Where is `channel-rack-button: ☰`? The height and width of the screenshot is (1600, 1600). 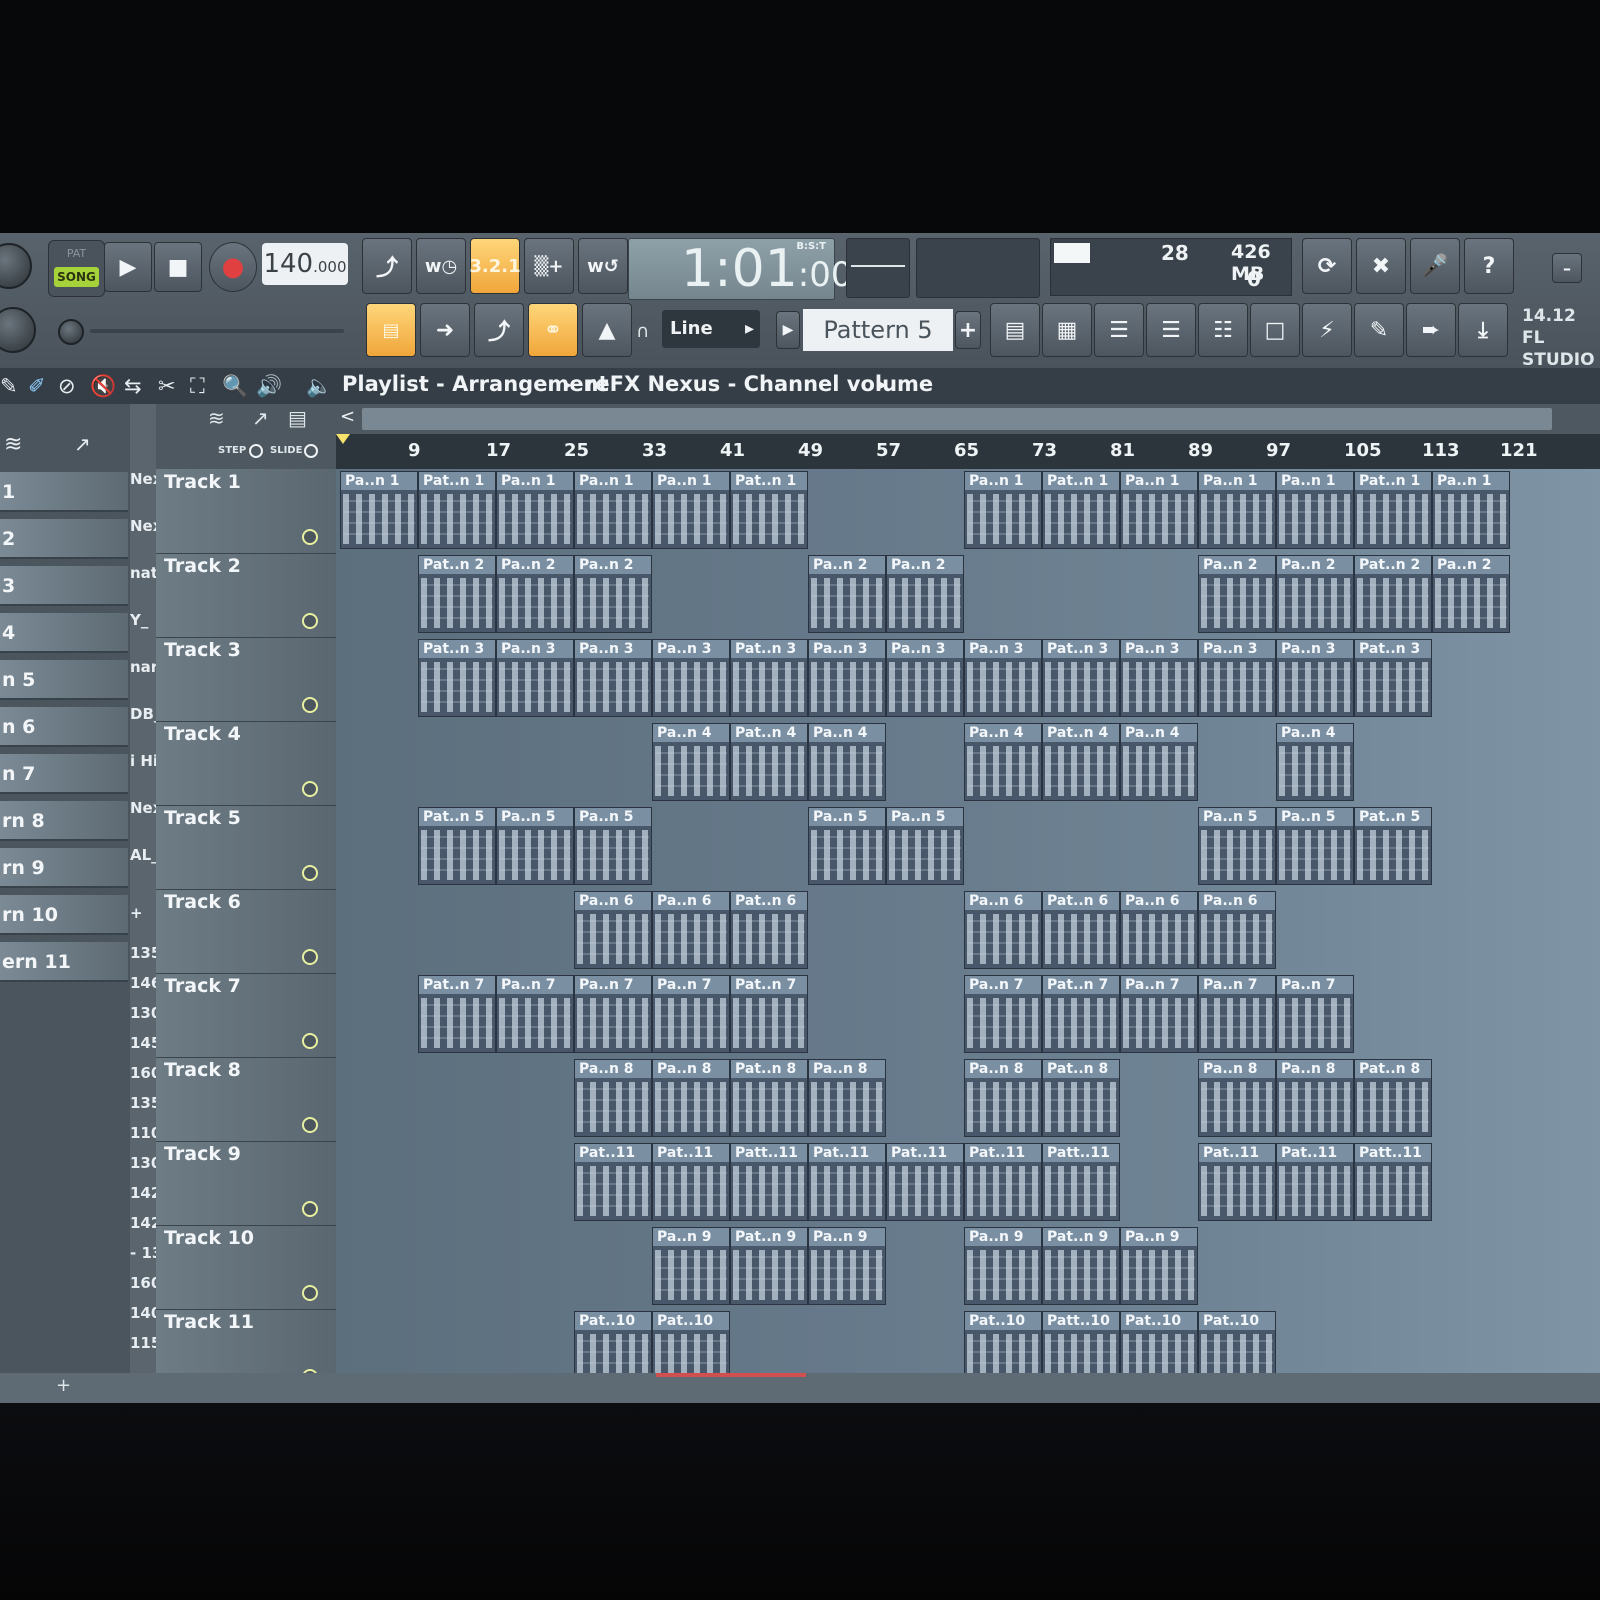 channel-rack-button: ☰ is located at coordinates (1119, 330).